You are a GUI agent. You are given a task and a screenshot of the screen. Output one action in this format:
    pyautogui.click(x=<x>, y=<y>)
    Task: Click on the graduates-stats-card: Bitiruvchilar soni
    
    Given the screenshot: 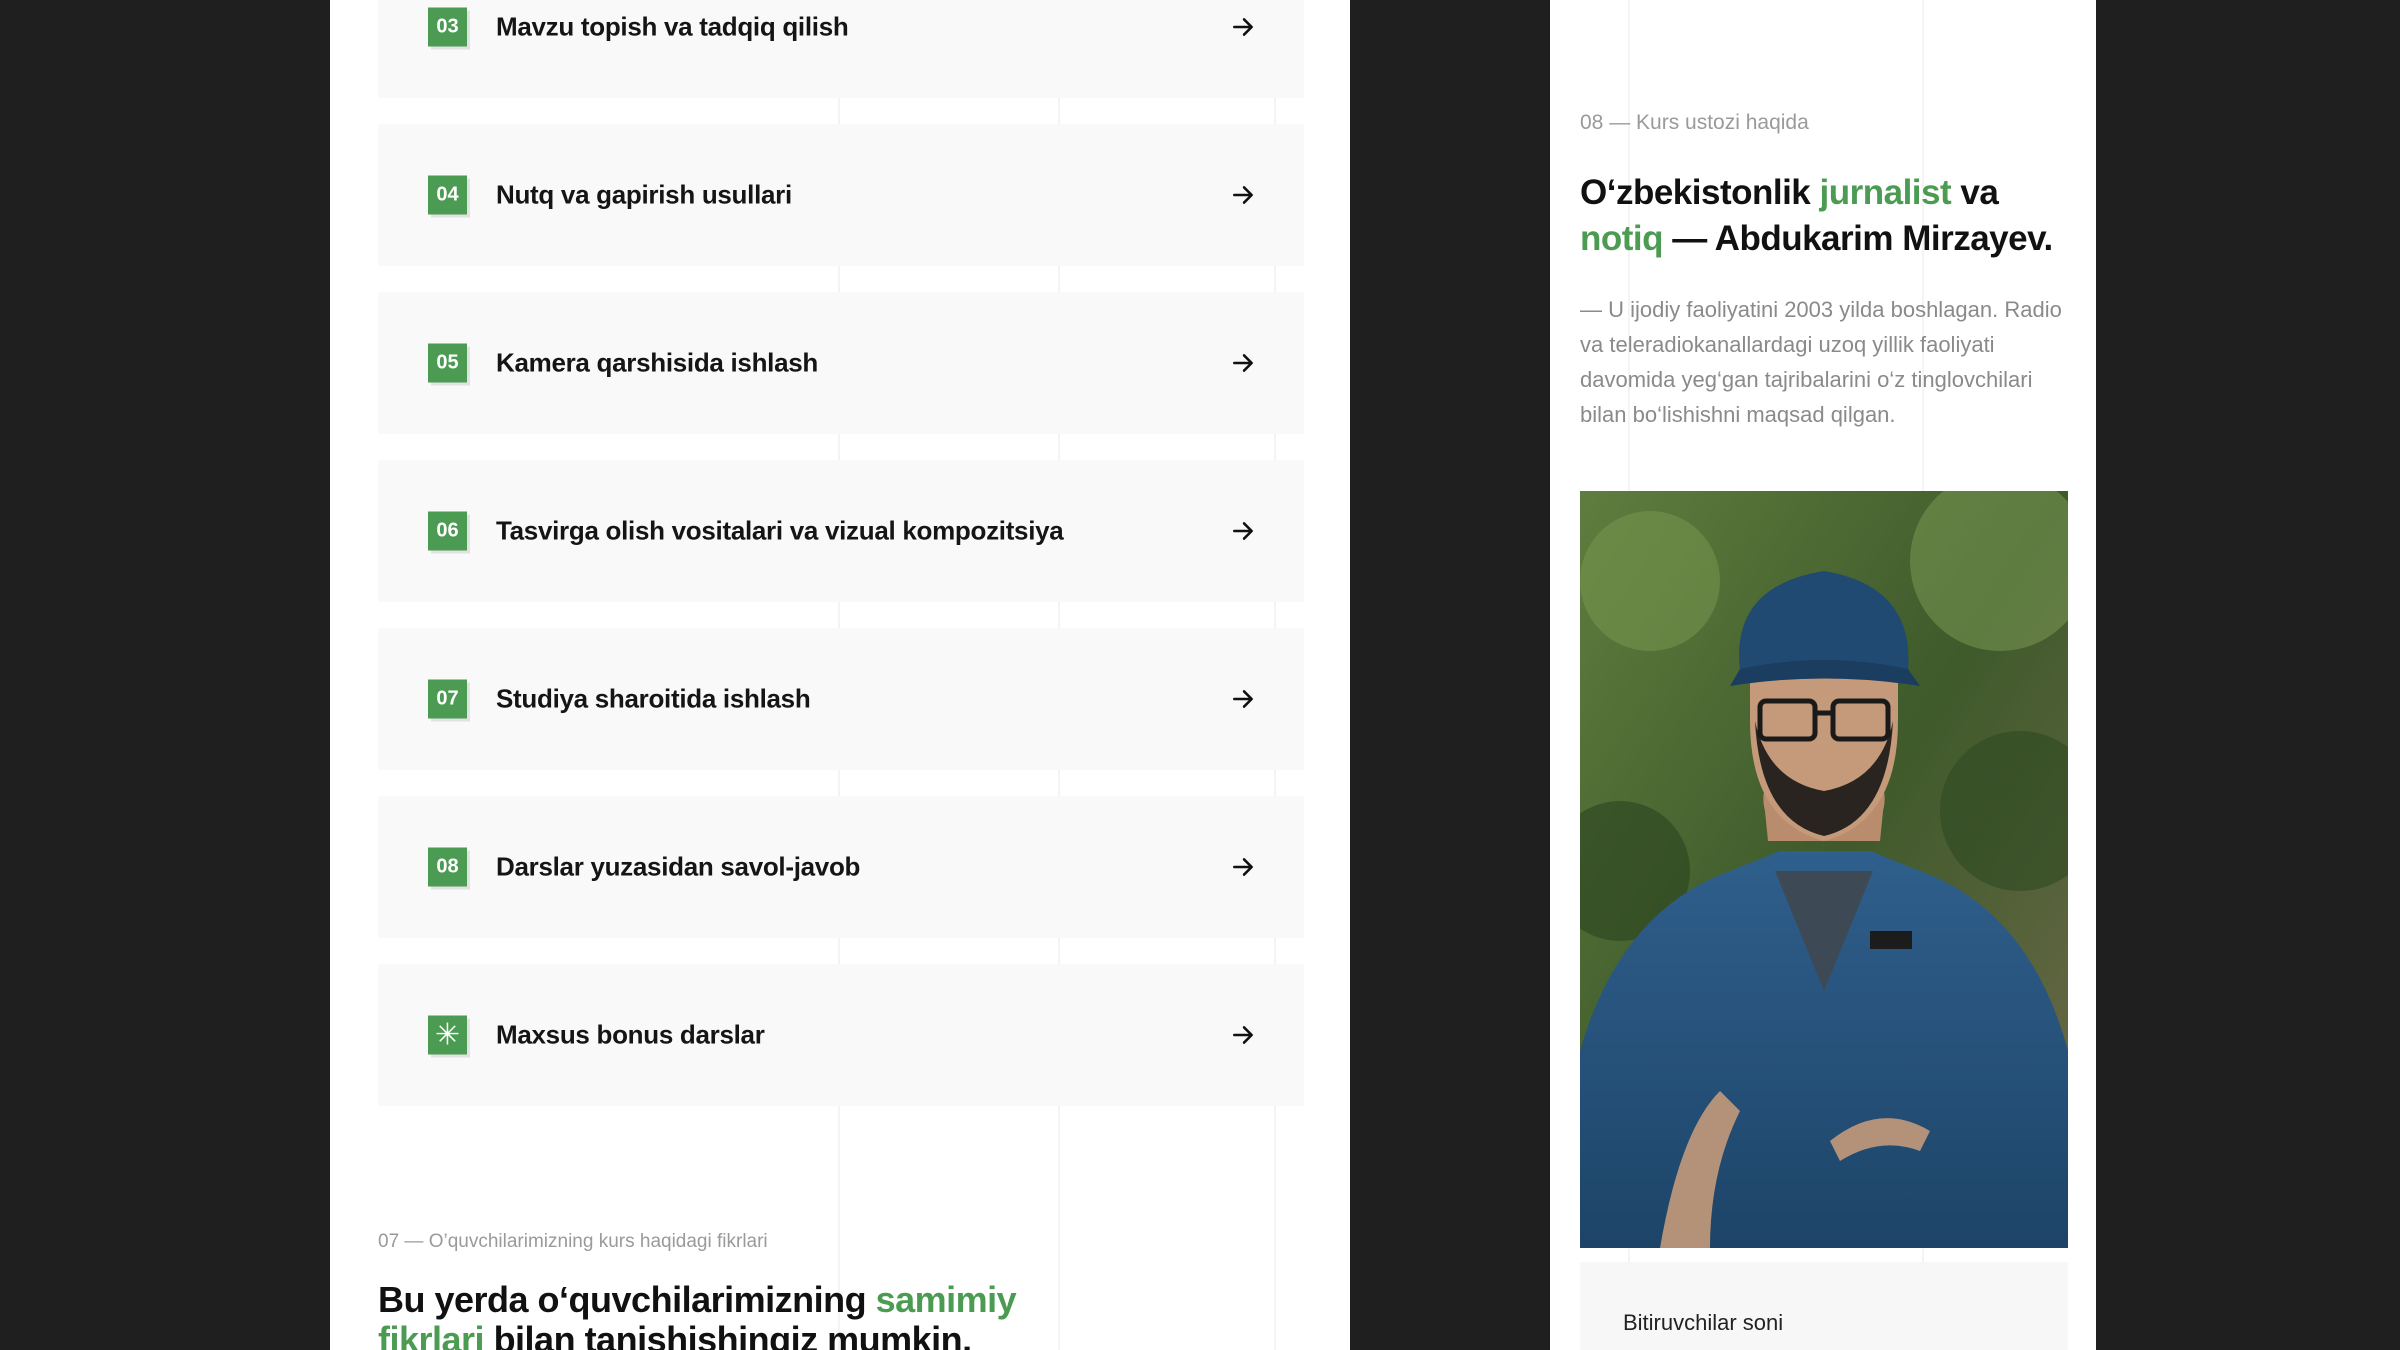 What is the action you would take?
    pyautogui.click(x=1824, y=1306)
    